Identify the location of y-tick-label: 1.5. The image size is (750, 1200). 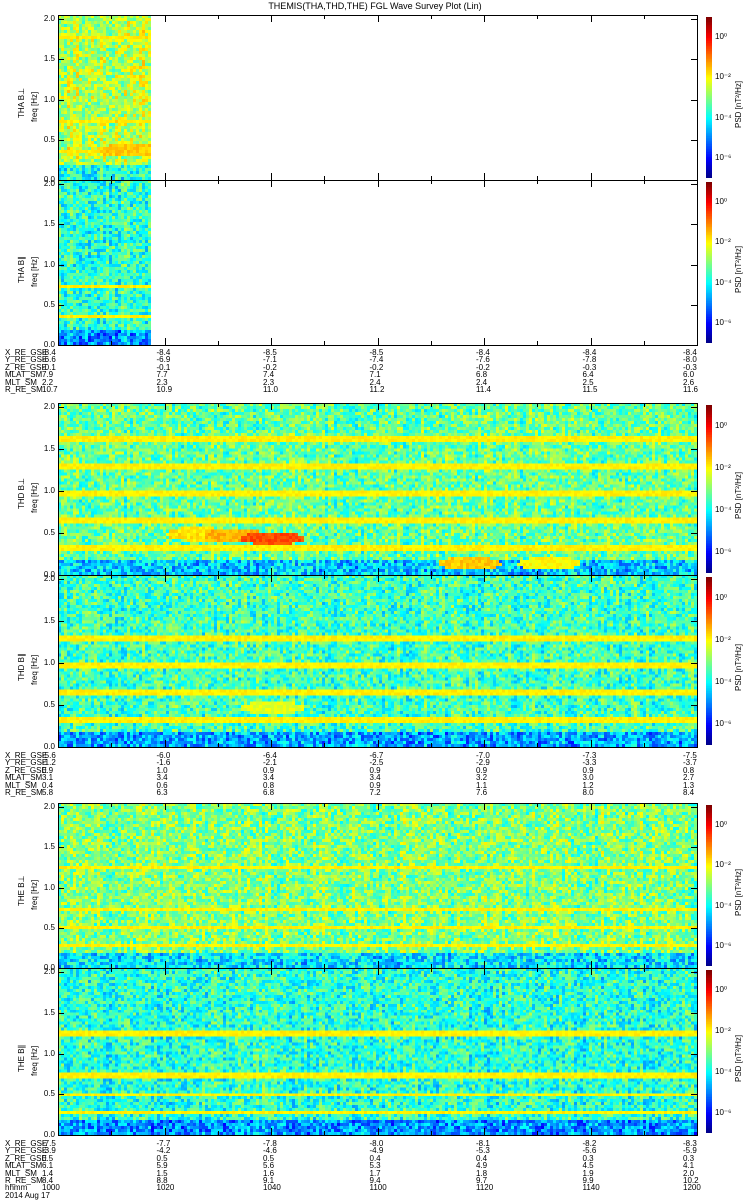
(49, 449).